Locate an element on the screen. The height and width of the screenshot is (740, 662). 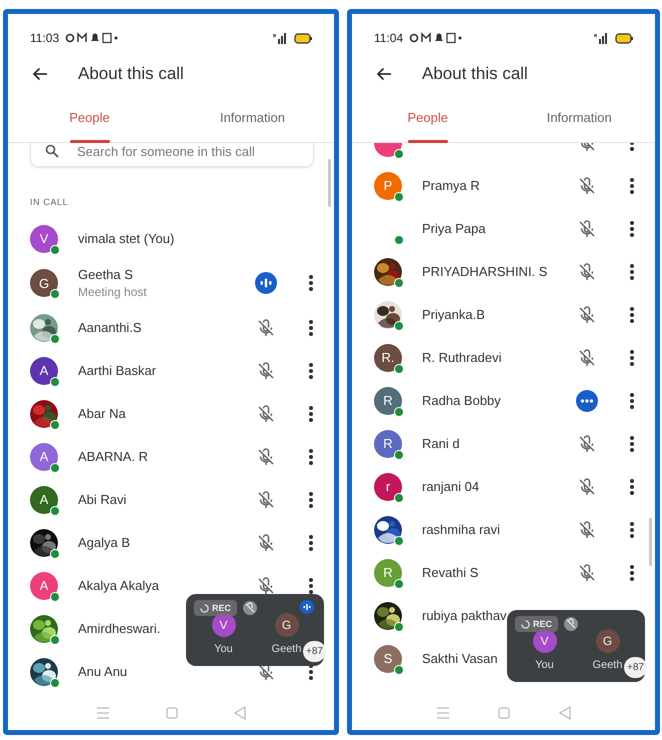
participant-name: rubiya pakthav is located at coordinates (464, 615).